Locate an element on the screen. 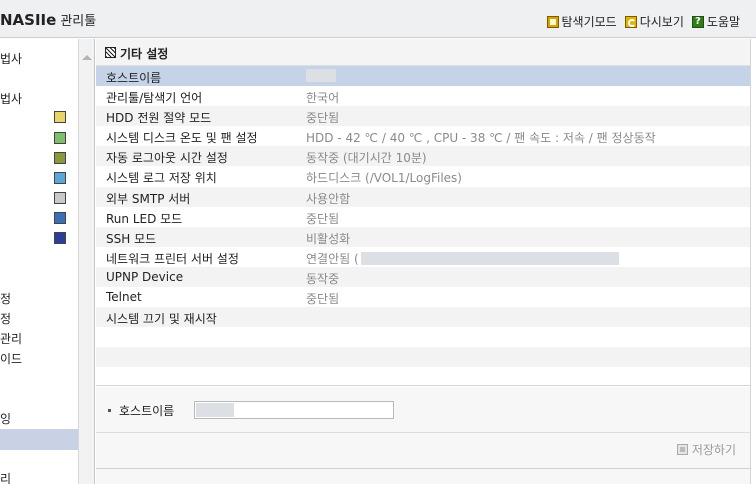 Image resolution: width=756 pixels, height=484 pixels. settings-row-hostname: 호스트이름 is located at coordinates (423, 76).